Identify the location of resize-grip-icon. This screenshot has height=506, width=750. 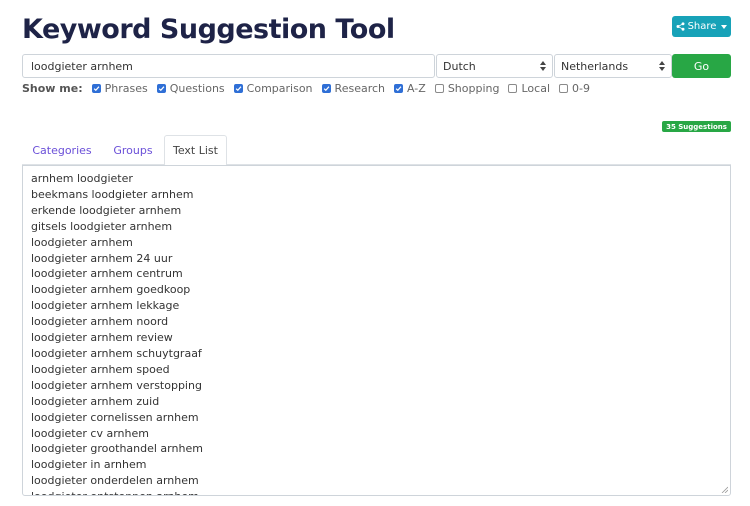
(724, 489).